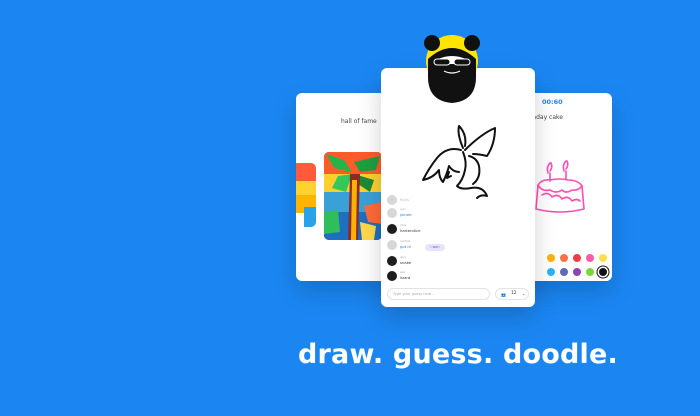 The width and height of the screenshot is (700, 416). Describe the element at coordinates (306, 195) in the screenshot. I see `hall-of-fame-drawing-previous` at that location.